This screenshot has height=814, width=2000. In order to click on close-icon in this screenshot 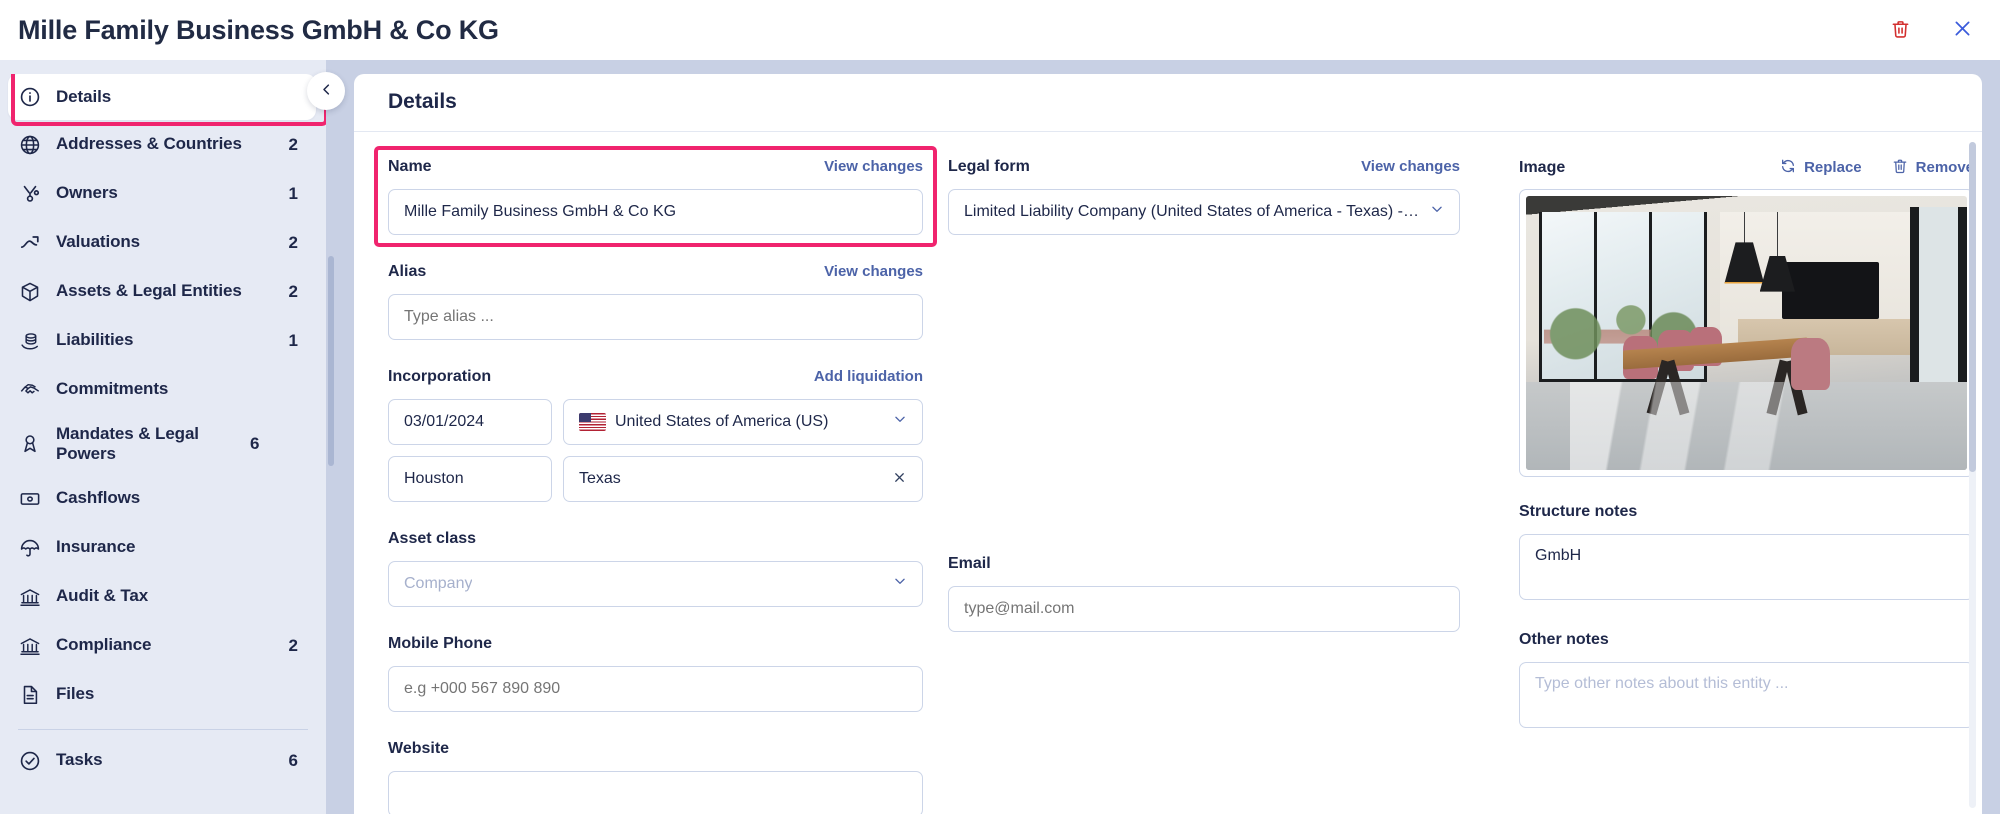, I will do `click(1962, 30)`.